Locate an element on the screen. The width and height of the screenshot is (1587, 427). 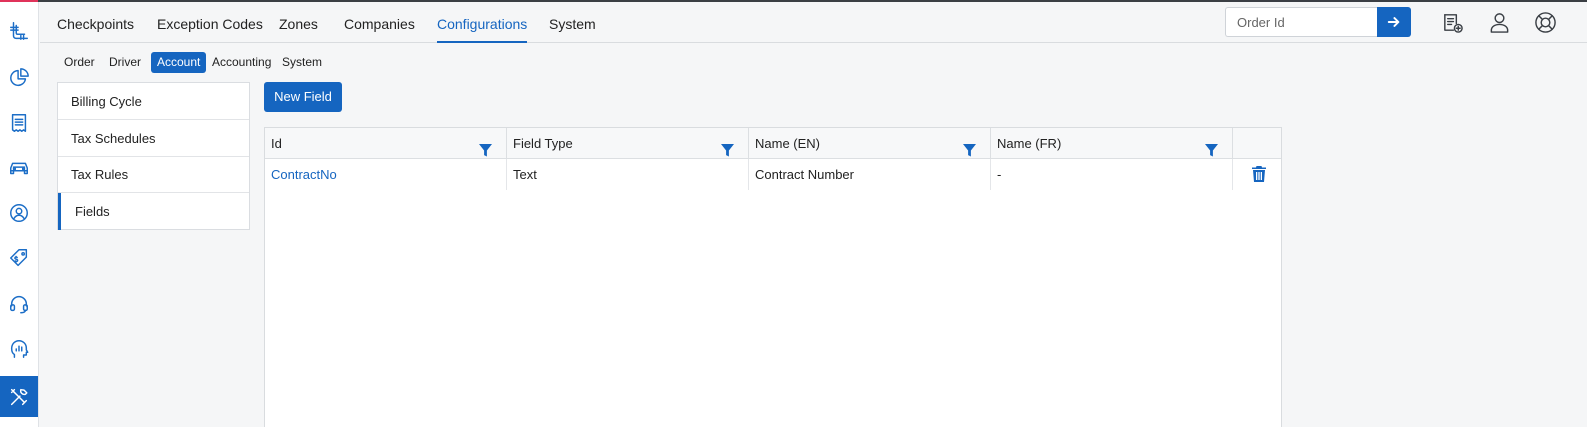
subtab-system: System is located at coordinates (302, 62).